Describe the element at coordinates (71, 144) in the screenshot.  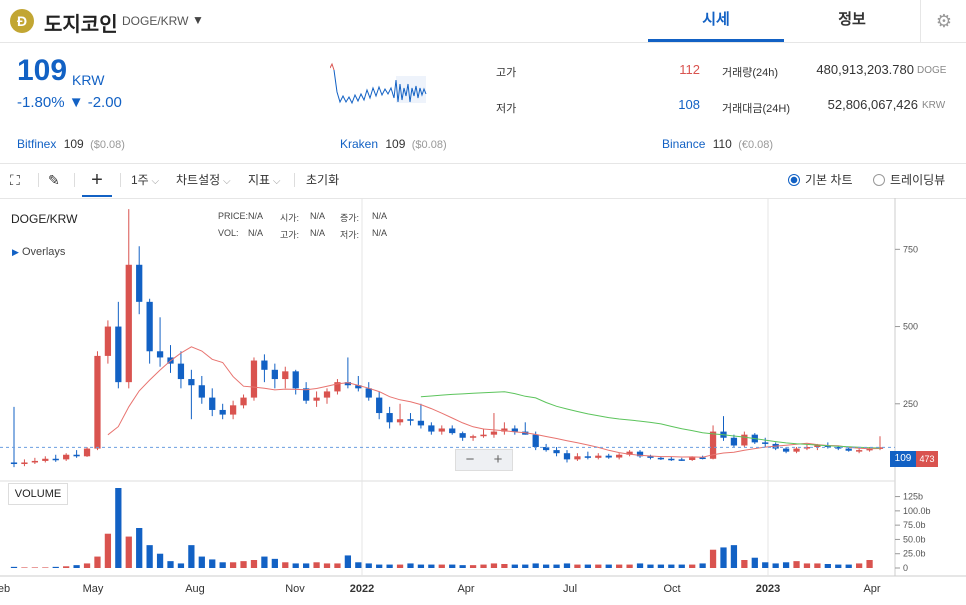
I see `exchange-bitfinex: Bitfinex 109 ($0.08)` at that location.